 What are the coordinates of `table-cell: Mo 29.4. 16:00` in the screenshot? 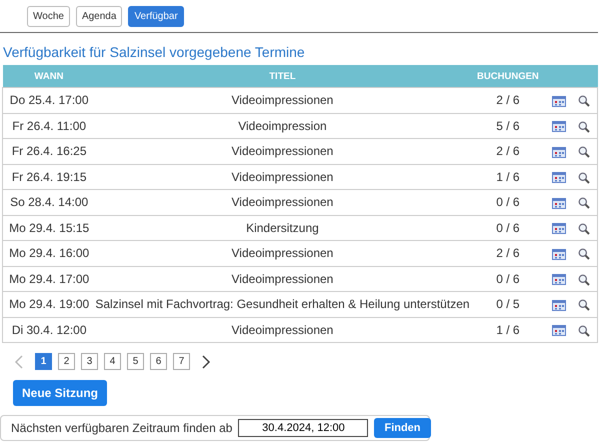 It's located at (49, 253).